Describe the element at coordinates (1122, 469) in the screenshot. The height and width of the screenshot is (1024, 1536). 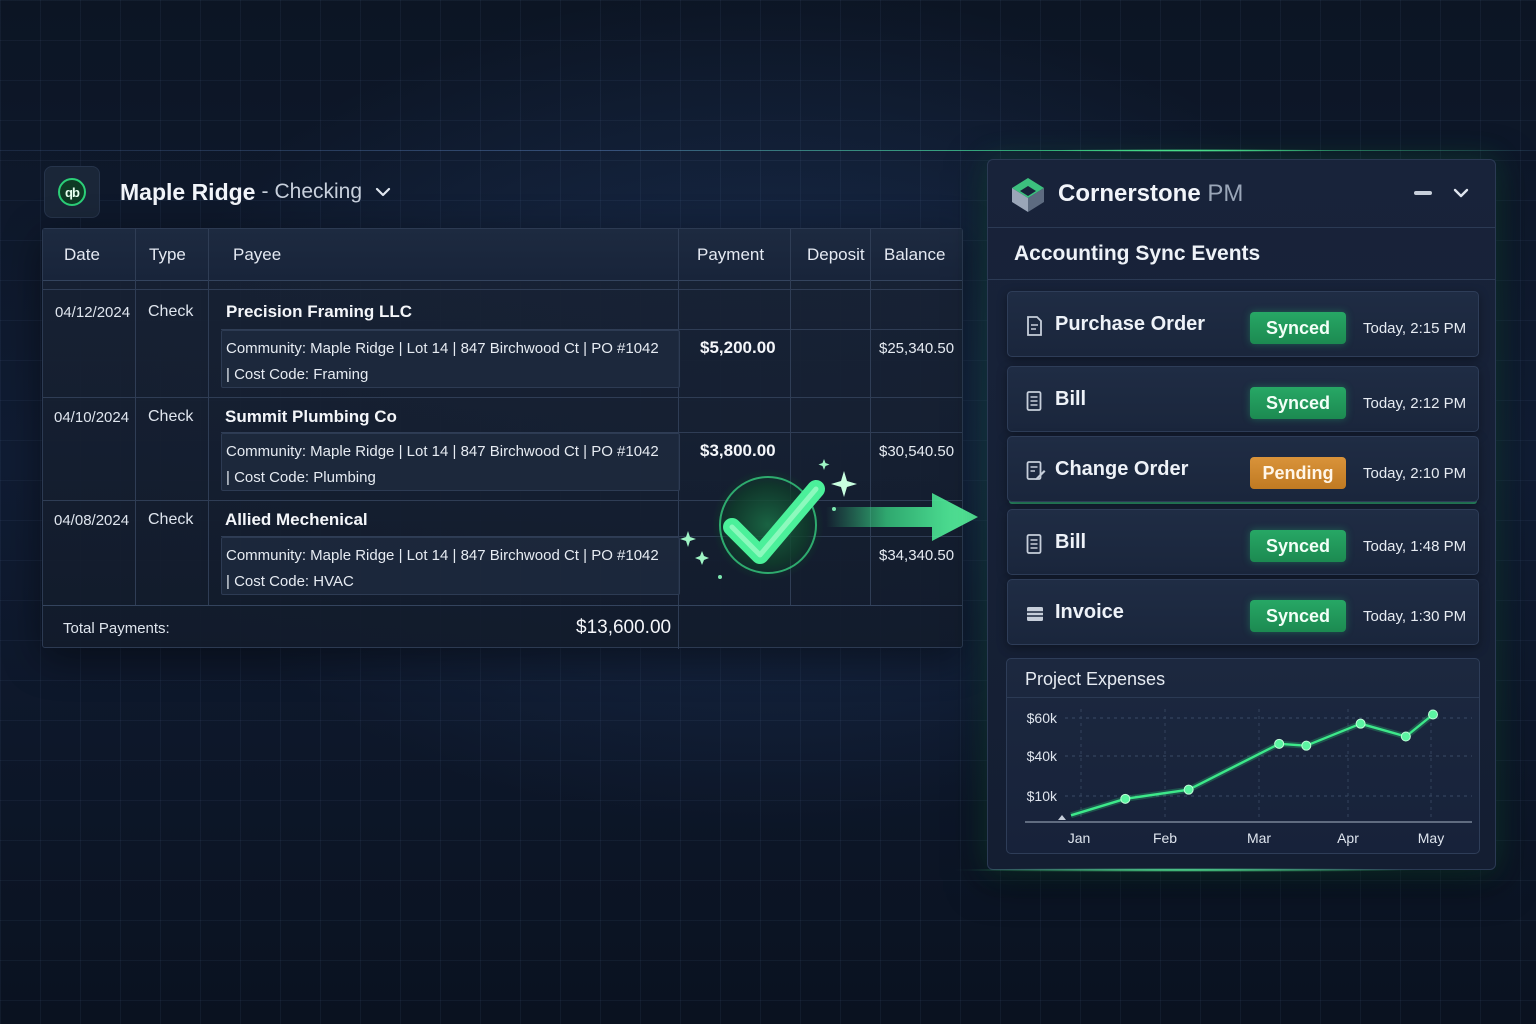
I see `event-name: Change Order` at that location.